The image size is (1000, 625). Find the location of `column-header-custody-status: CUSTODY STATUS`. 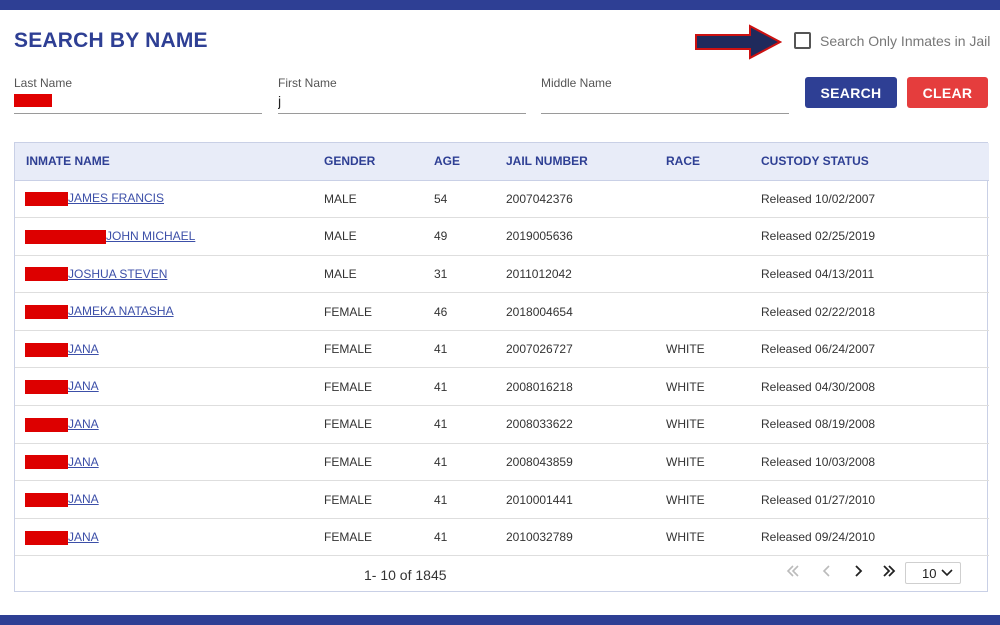

column-header-custody-status: CUSTODY STATUS is located at coordinates (875, 162).